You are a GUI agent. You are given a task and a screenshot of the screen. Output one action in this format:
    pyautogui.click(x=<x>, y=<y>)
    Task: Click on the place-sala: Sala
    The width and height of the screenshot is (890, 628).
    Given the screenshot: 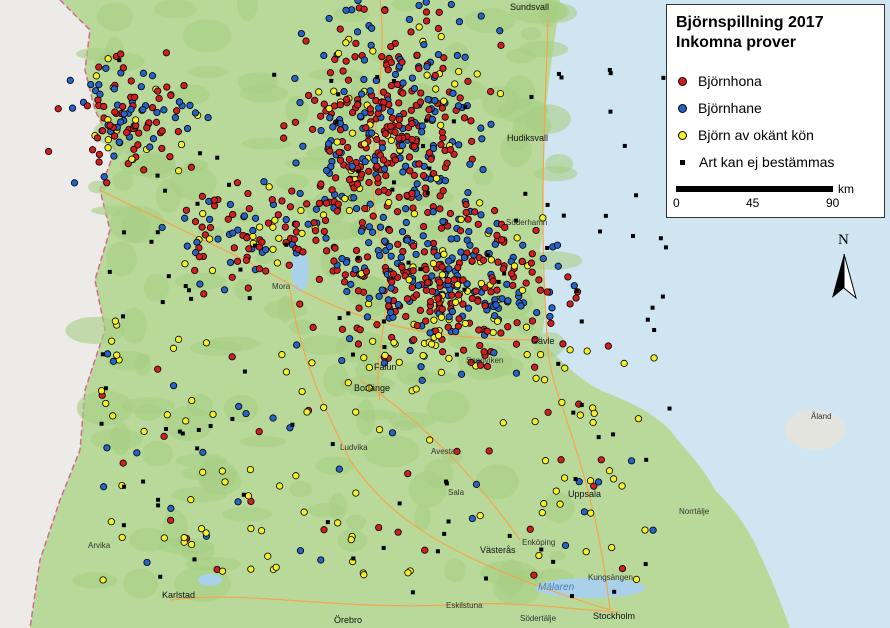 What is the action you would take?
    pyautogui.click(x=456, y=492)
    